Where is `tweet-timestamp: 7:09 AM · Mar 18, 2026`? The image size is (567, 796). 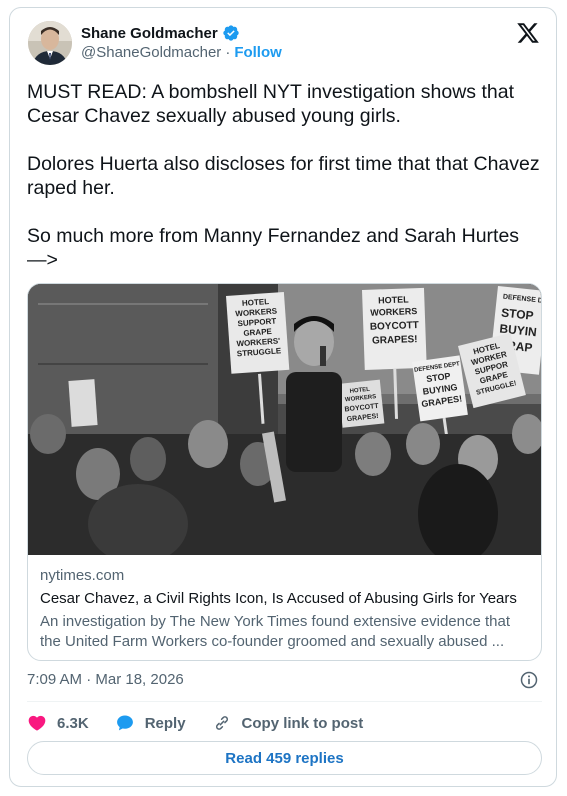 tweet-timestamp: 7:09 AM · Mar 18, 2026 is located at coordinates (105, 679).